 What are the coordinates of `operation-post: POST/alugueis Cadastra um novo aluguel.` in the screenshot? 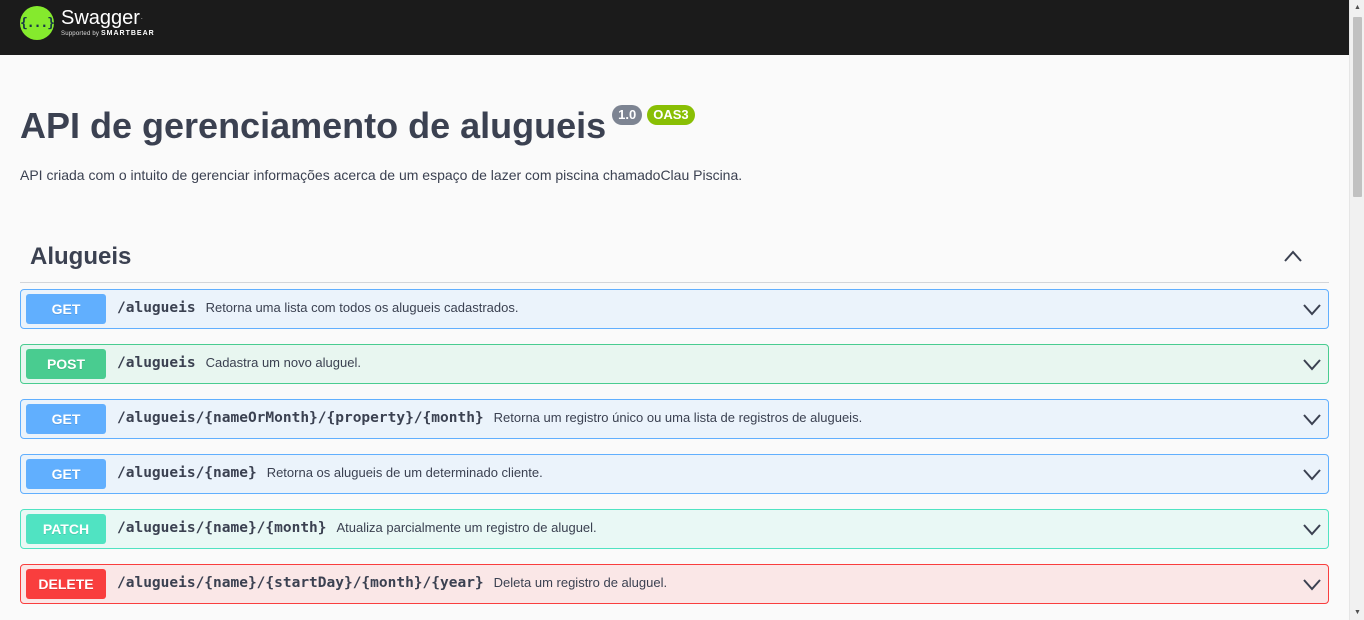 It's located at (674, 364).